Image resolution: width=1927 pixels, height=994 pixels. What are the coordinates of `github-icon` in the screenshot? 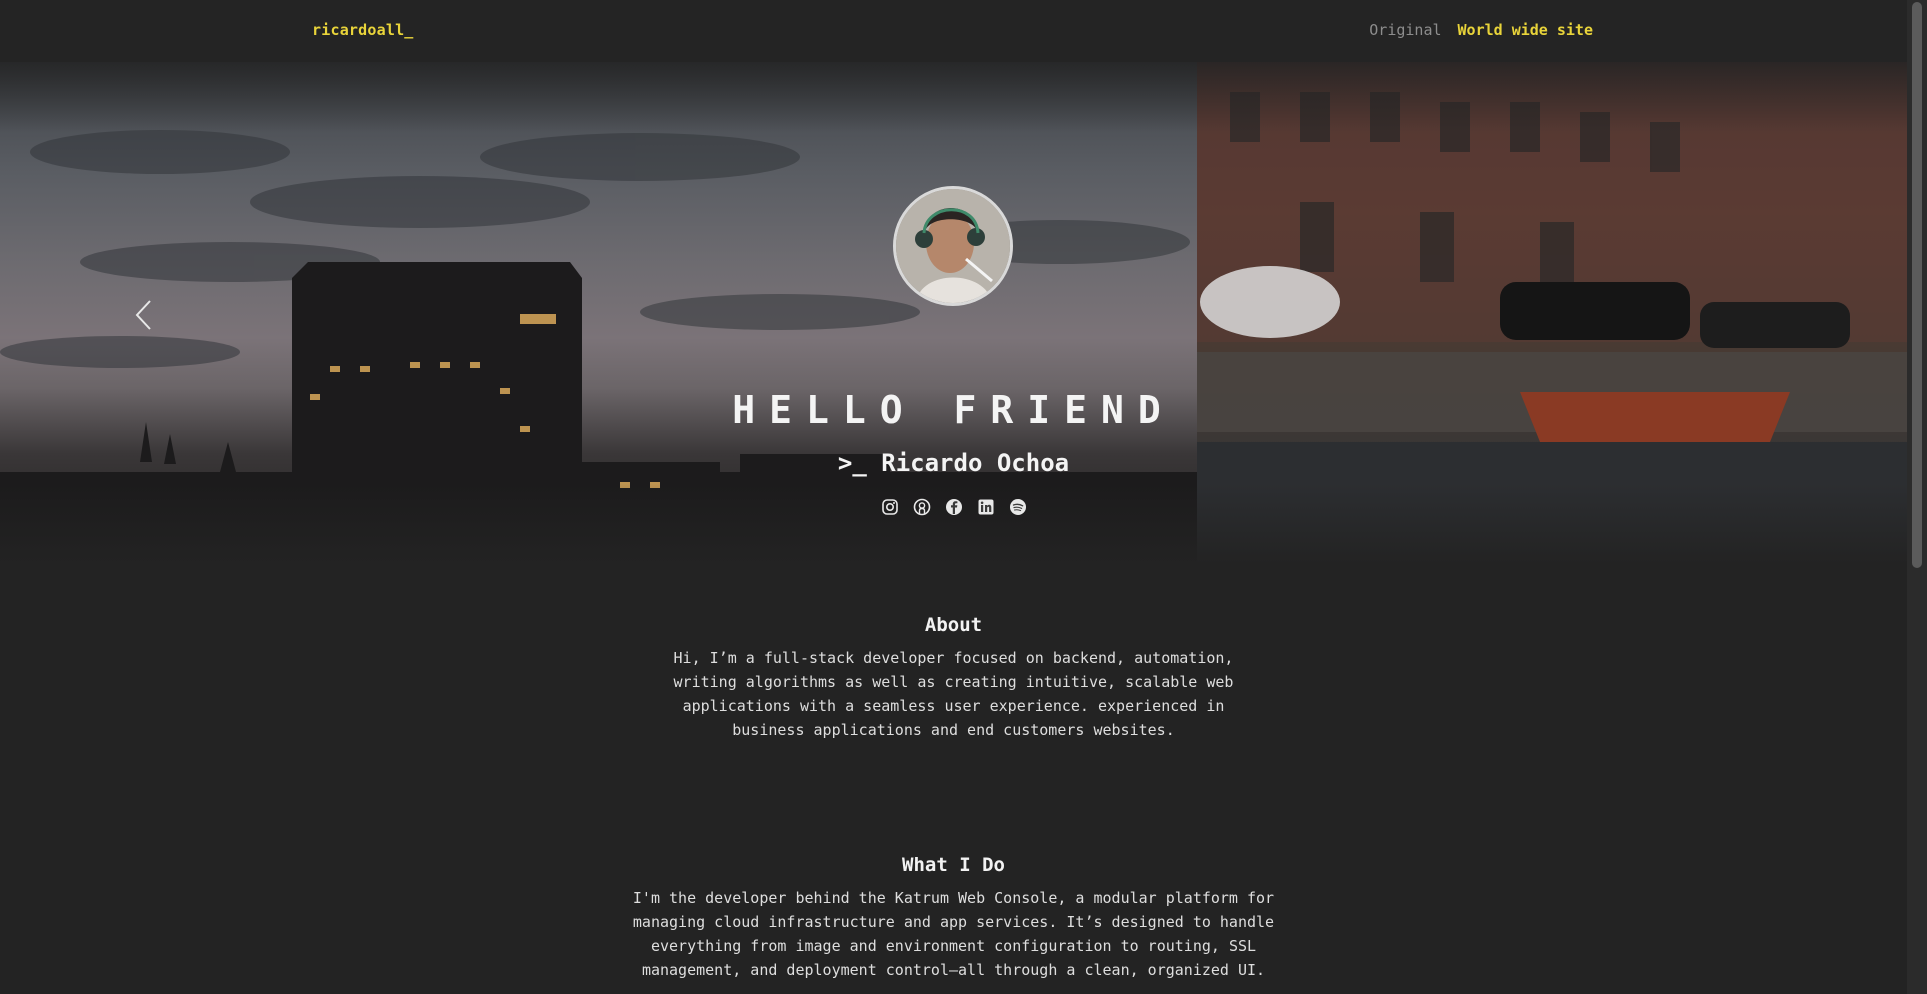 It's located at (922, 507).